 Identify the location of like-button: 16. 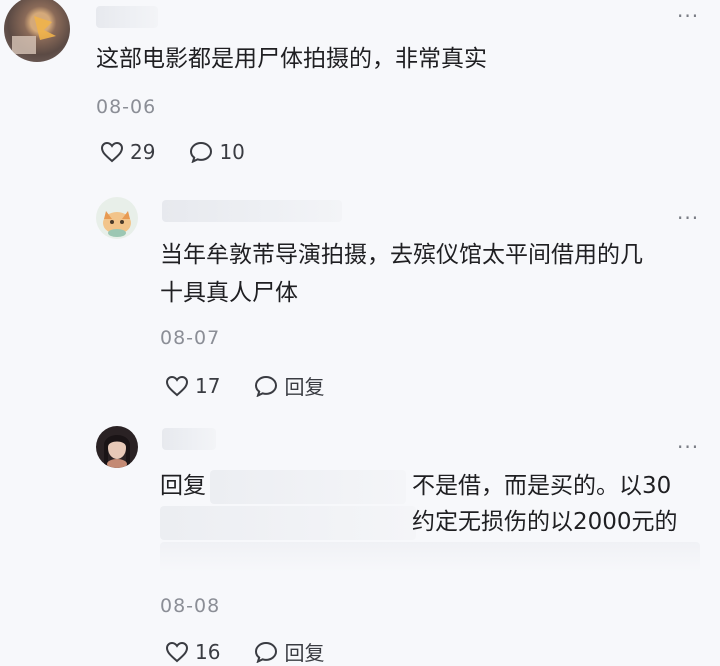
(192, 652).